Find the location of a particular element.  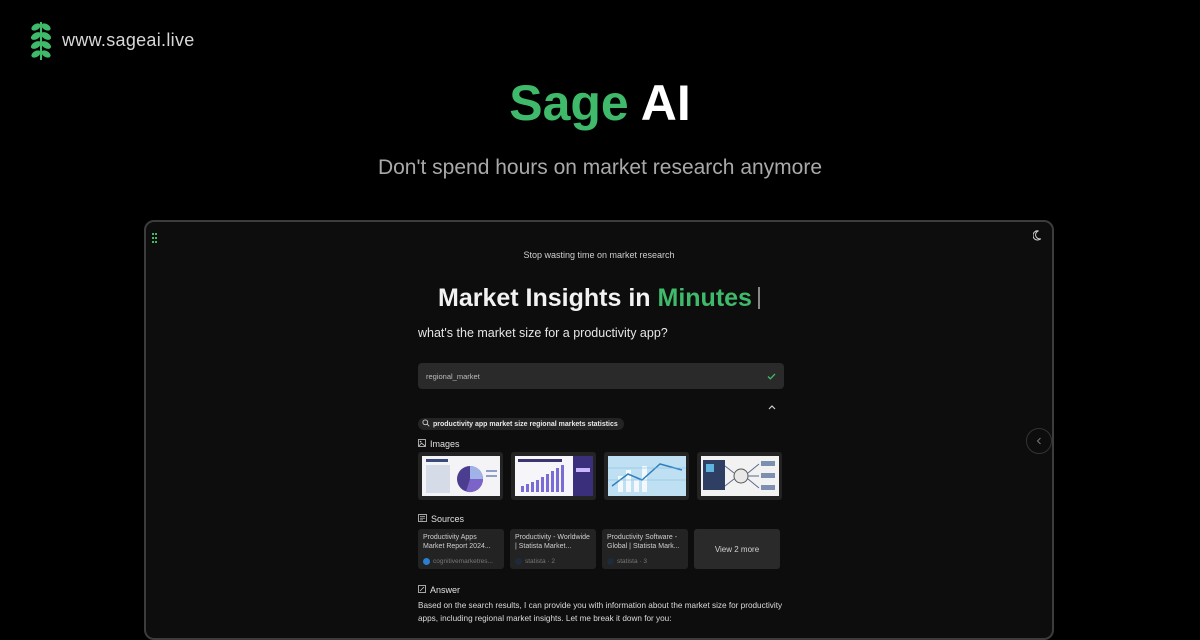

hero-title-accent: Sage is located at coordinates (569, 103).